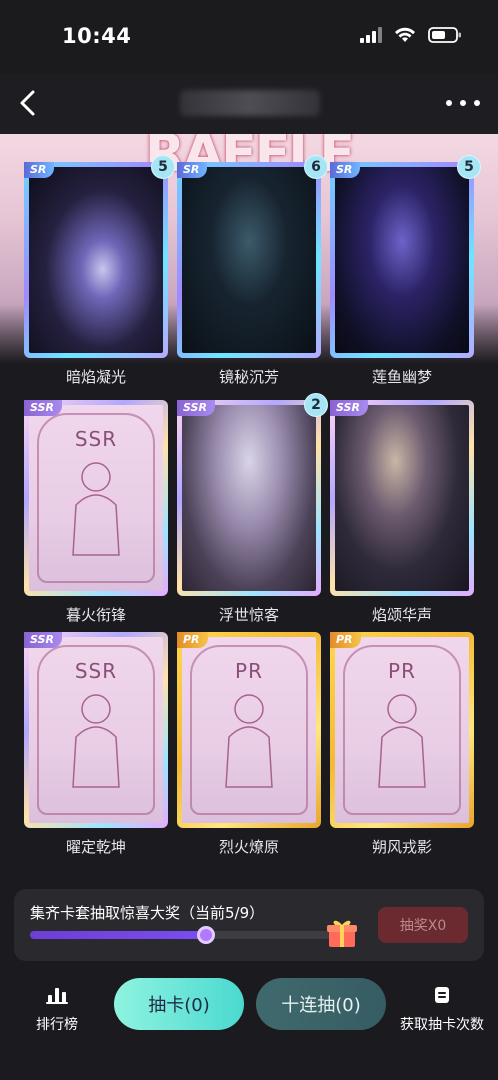 The image size is (498, 1080). Describe the element at coordinates (248, 847) in the screenshot. I see `card-name: 烈火燎原` at that location.